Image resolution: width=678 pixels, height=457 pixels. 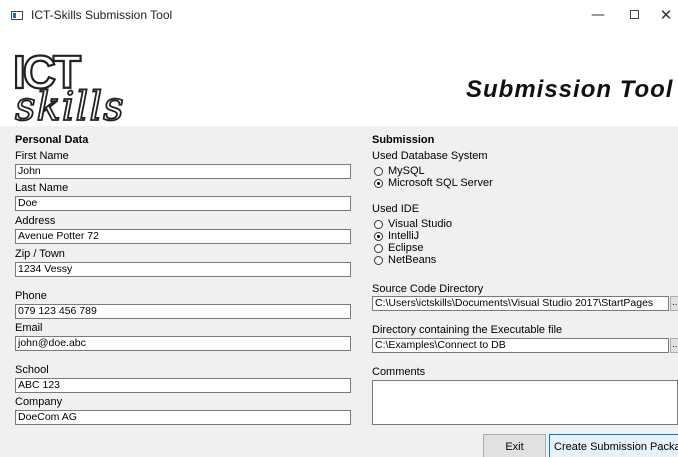 What do you see at coordinates (412, 260) in the screenshot?
I see `radio-netbeans-label: NetBeans` at bounding box center [412, 260].